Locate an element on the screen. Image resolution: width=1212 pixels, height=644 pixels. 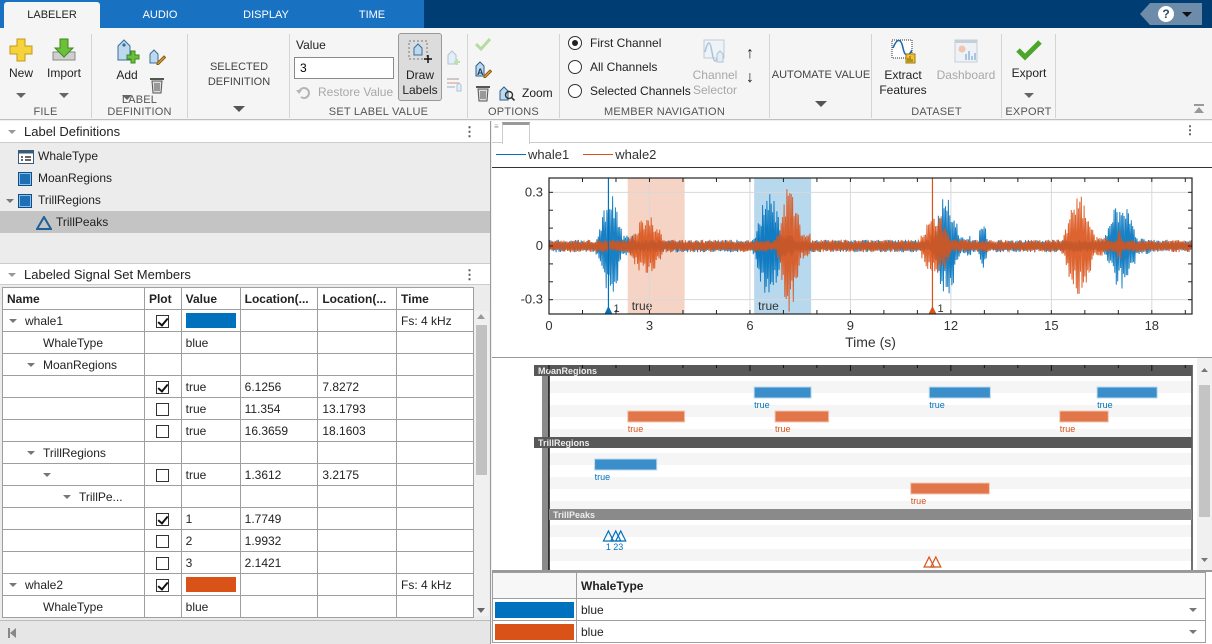
tree-item-whaletype: WhaleType is located at coordinates (245, 156).